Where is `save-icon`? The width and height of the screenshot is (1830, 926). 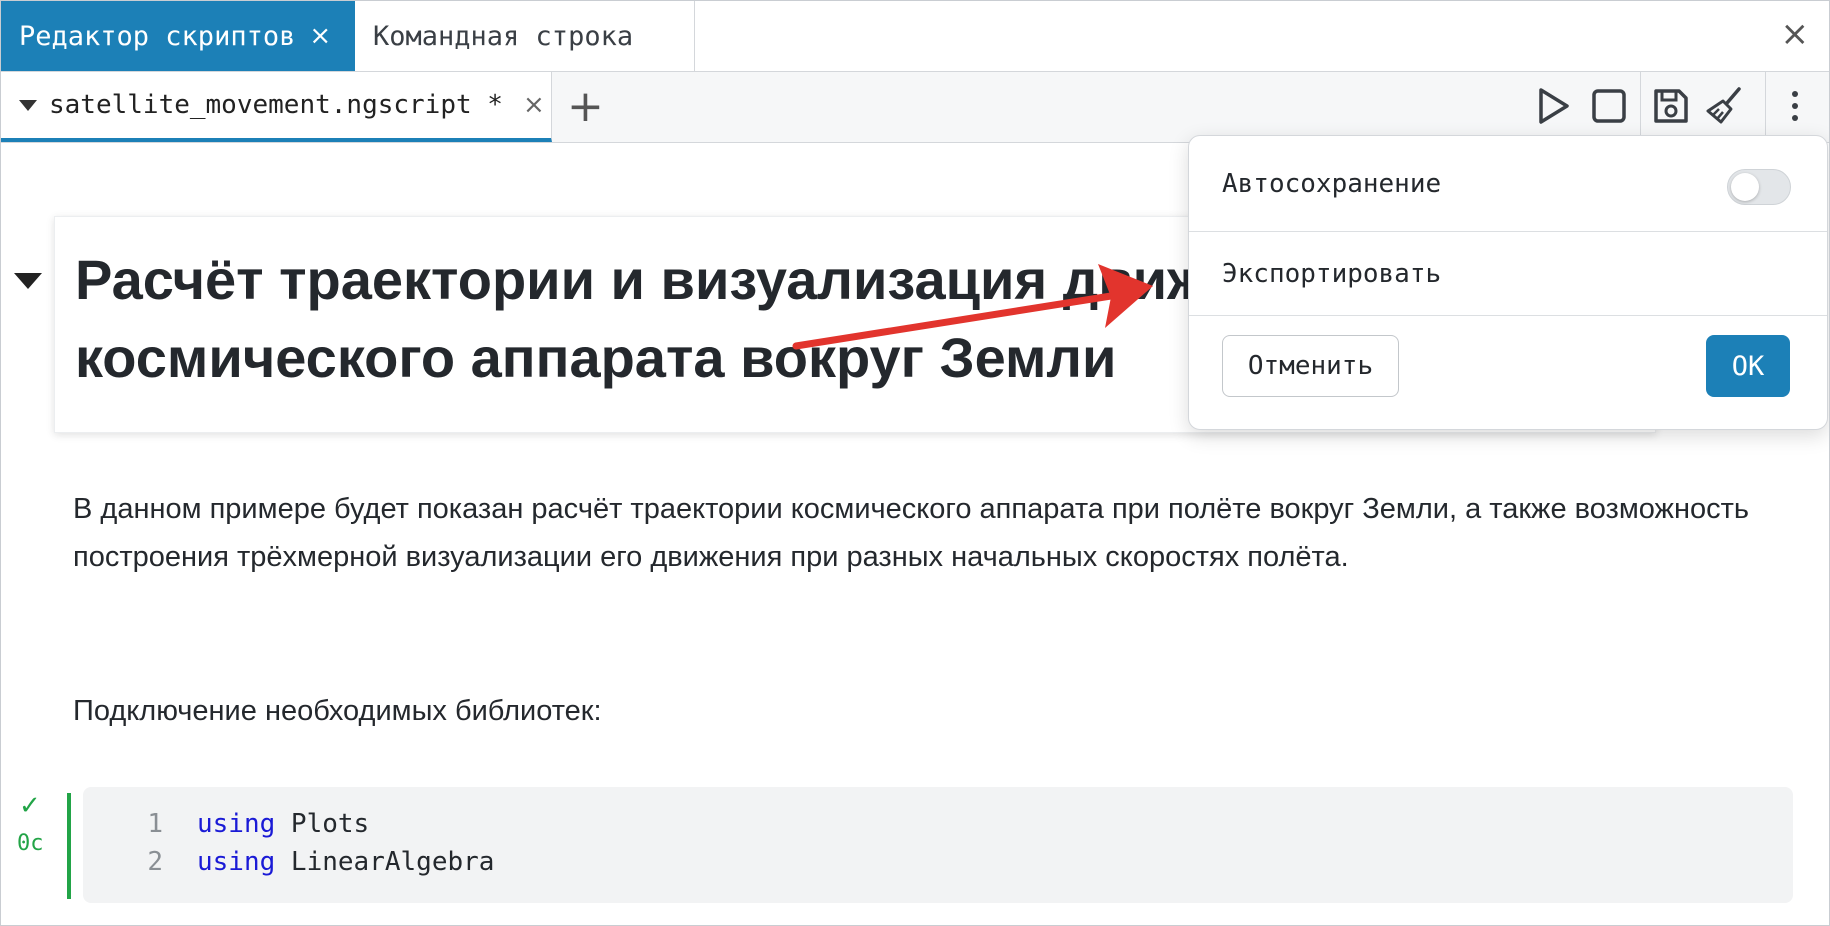 save-icon is located at coordinates (1671, 106).